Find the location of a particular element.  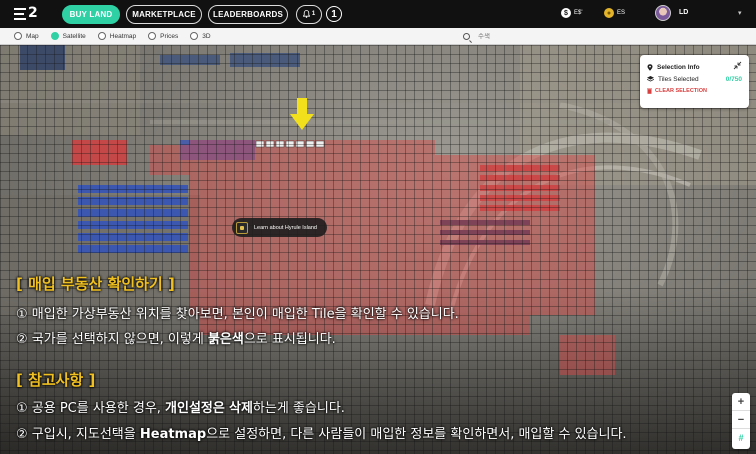

view-mode-satellite: Satellite is located at coordinates (68, 36).